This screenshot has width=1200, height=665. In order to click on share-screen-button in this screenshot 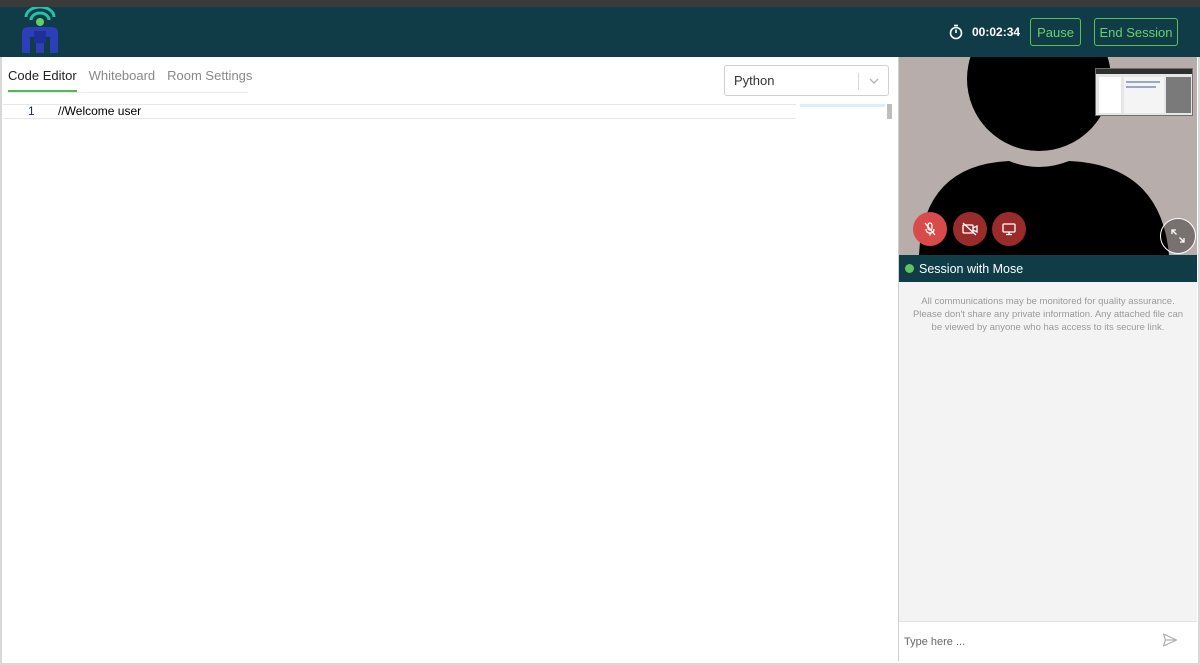, I will do `click(1009, 229)`.